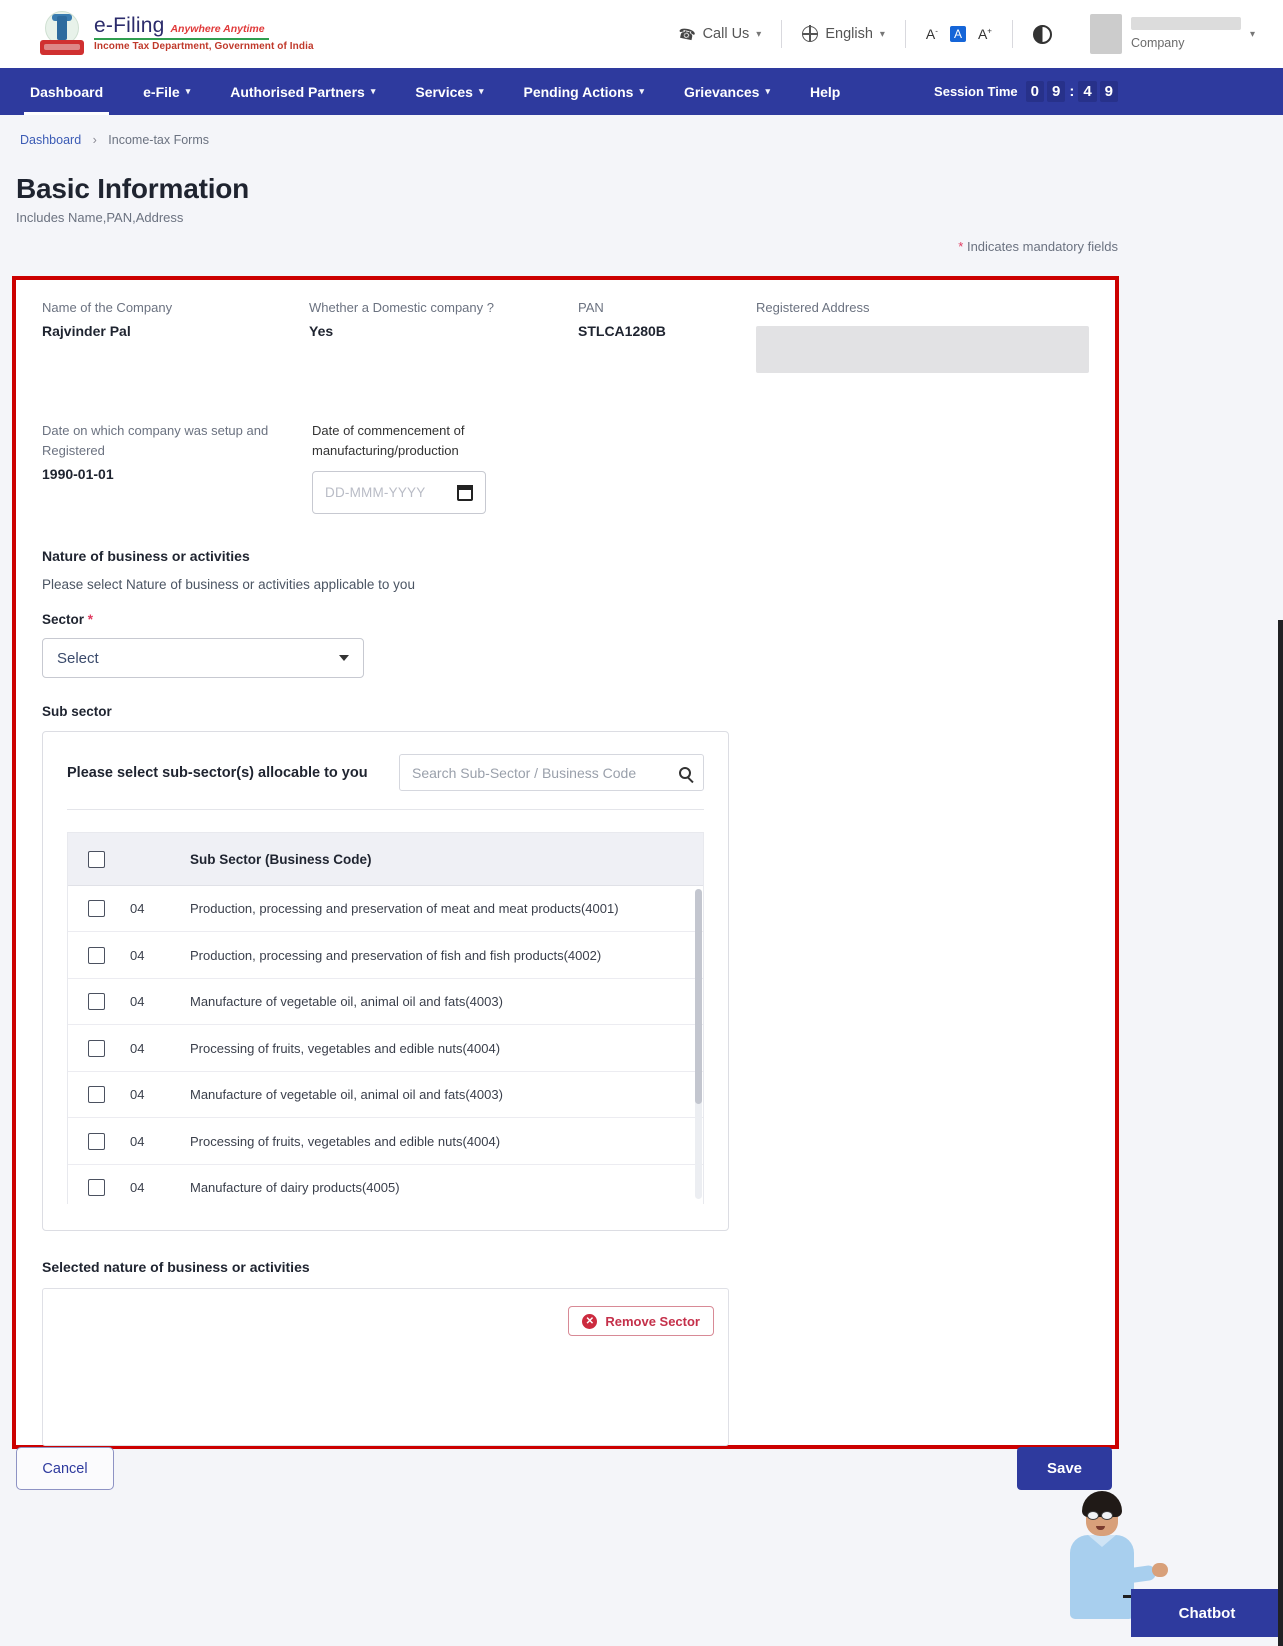 The width and height of the screenshot is (1283, 1646). What do you see at coordinates (86, 331) in the screenshot?
I see `company-name-value: Rajvinder Pal` at bounding box center [86, 331].